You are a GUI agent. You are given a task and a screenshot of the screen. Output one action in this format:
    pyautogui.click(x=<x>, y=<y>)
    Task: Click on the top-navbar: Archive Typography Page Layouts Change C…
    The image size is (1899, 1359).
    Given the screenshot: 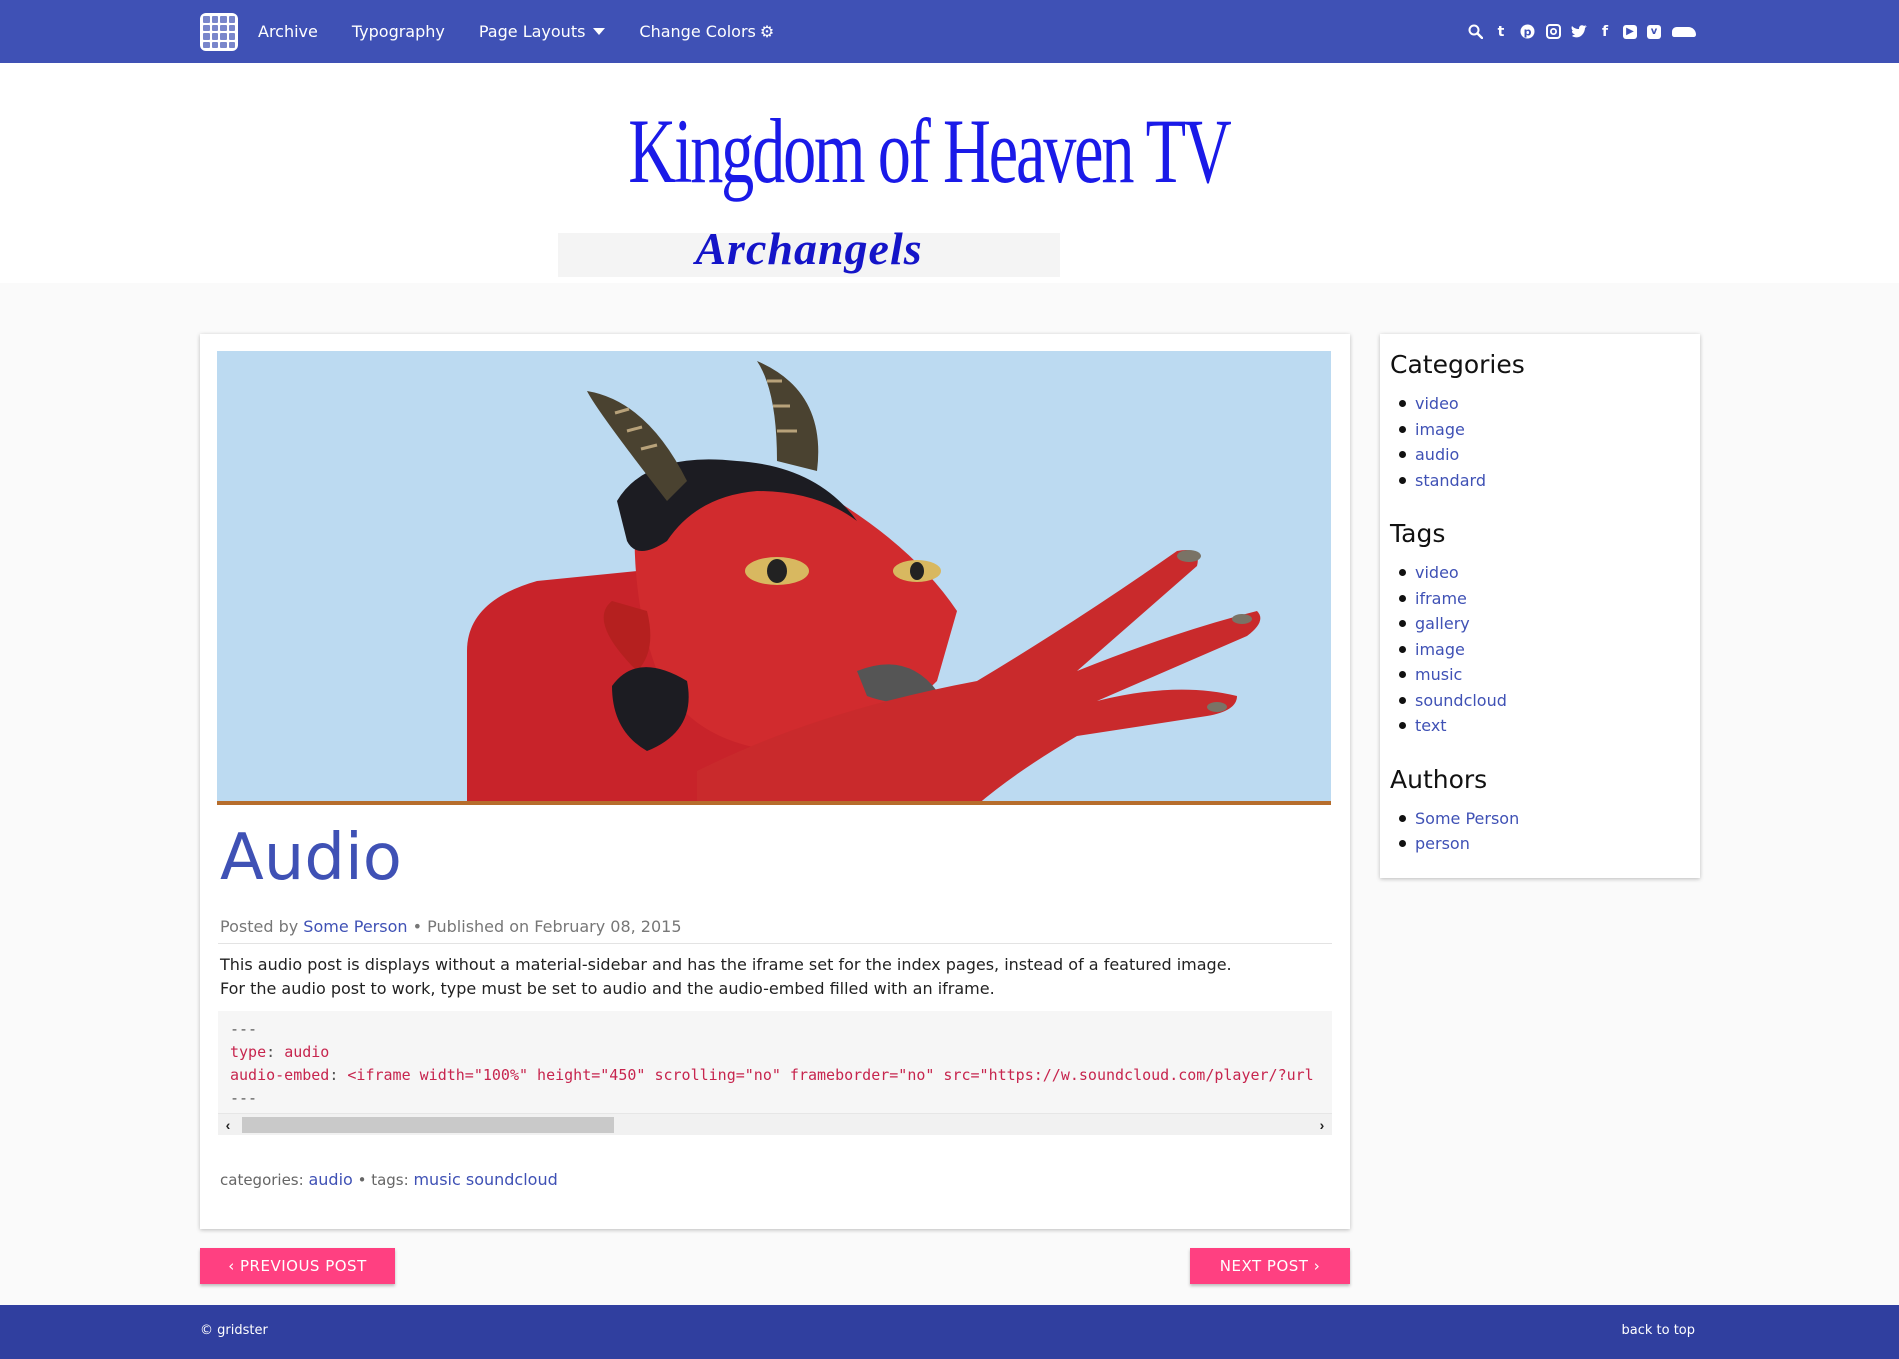 What is the action you would take?
    pyautogui.click(x=949, y=31)
    